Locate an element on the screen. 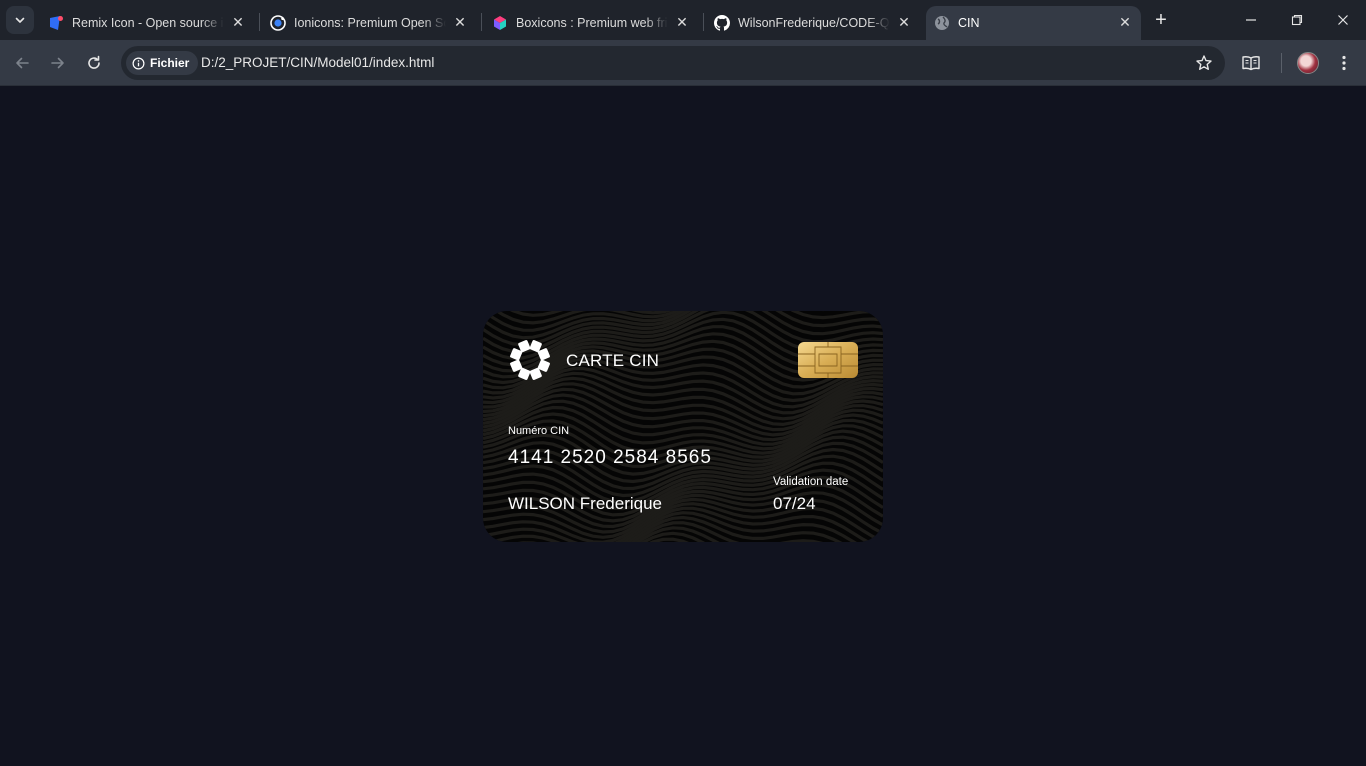 This screenshot has width=1366, height=766. cin-number: 4141 2520 2584 8565 is located at coordinates (610, 457).